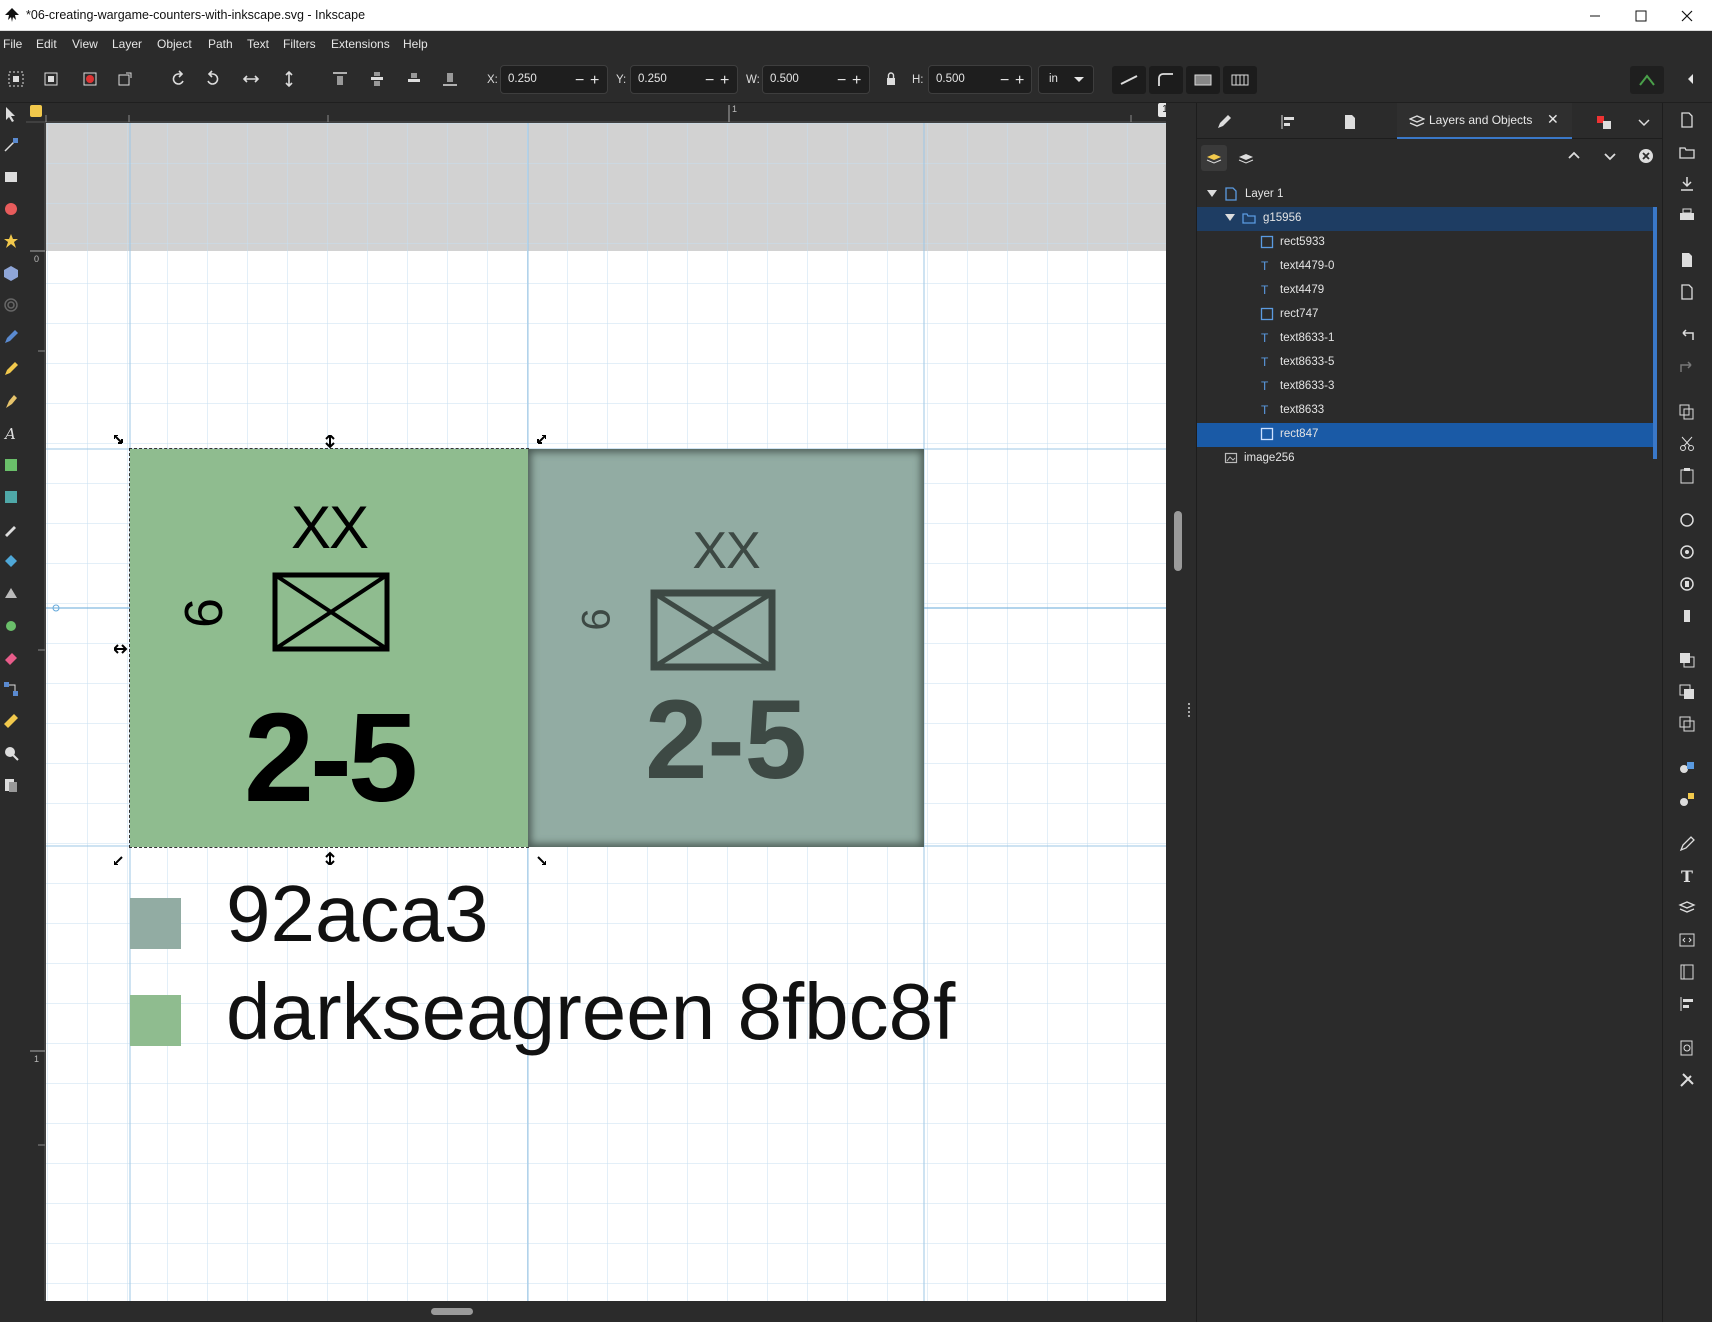 This screenshot has height=1322, width=1712. Describe the element at coordinates (891, 79) in the screenshot. I see `lock-proportions-button` at that location.